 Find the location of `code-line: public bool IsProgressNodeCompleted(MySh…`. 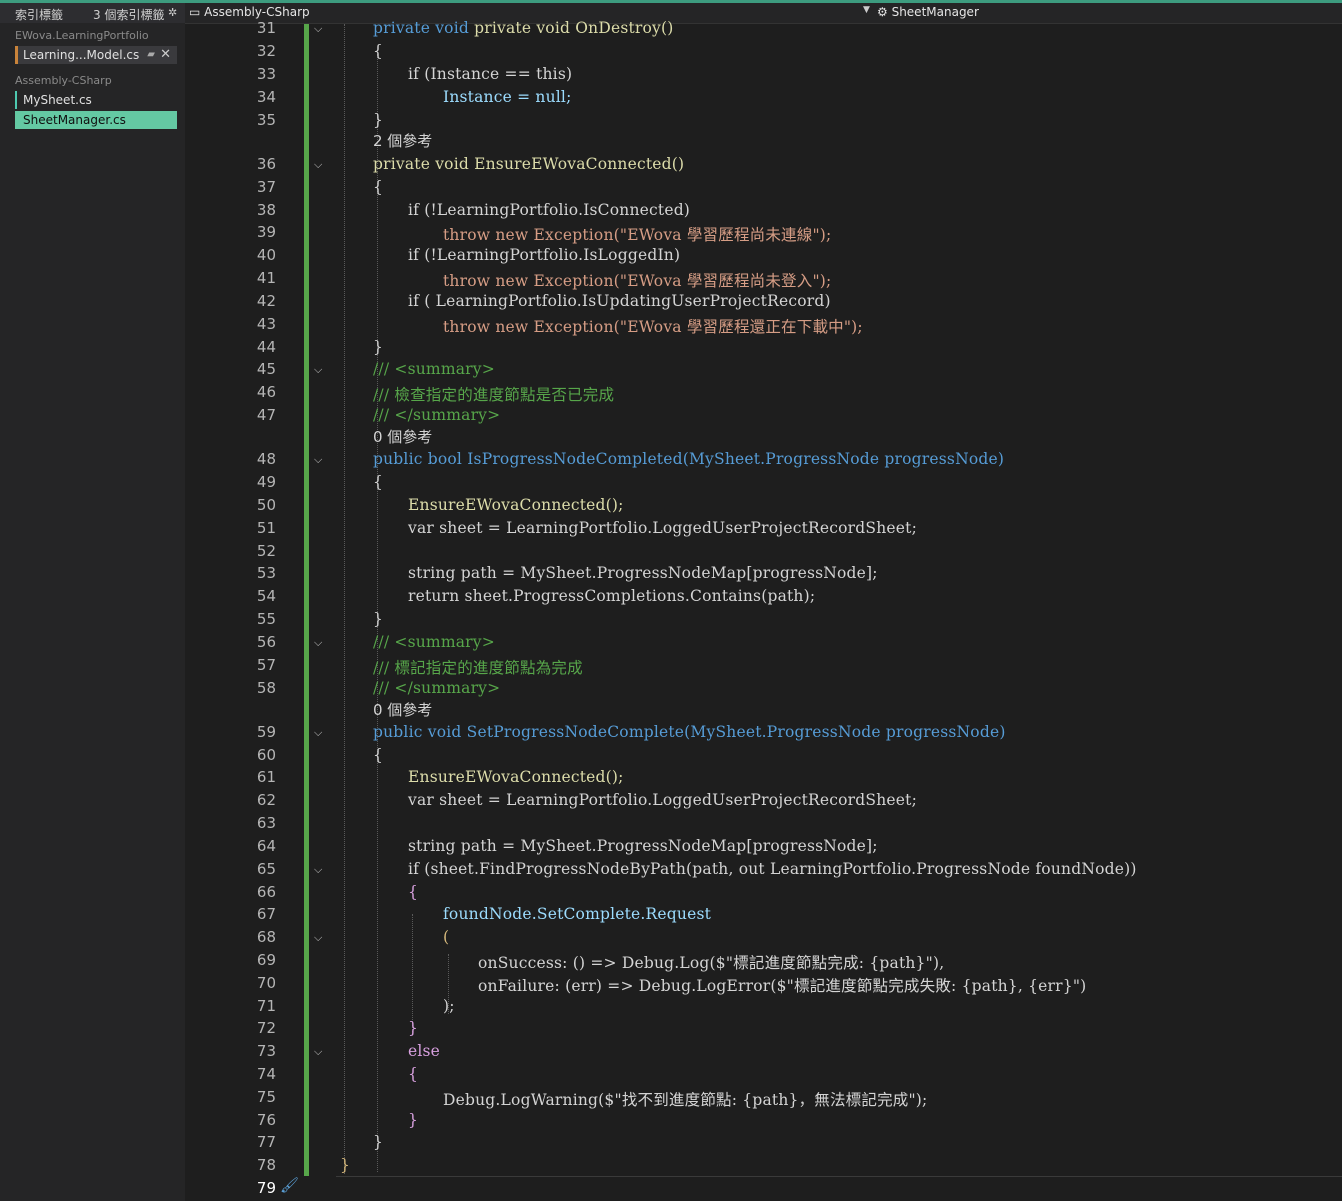

code-line: public bool IsProgressNodeCompleted(MySh… is located at coordinates (689, 459).